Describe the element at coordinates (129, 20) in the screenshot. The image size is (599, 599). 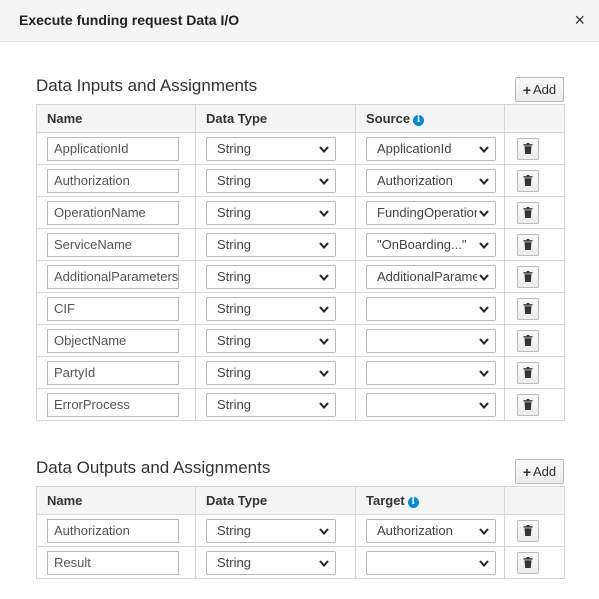
I see `dialog-title: Execute funding request Data I/O` at that location.